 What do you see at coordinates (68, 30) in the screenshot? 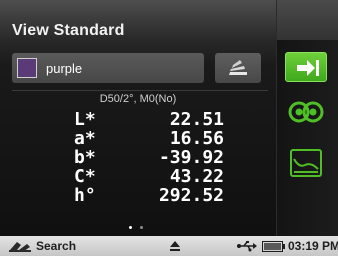
I see `page-title: View Standard` at bounding box center [68, 30].